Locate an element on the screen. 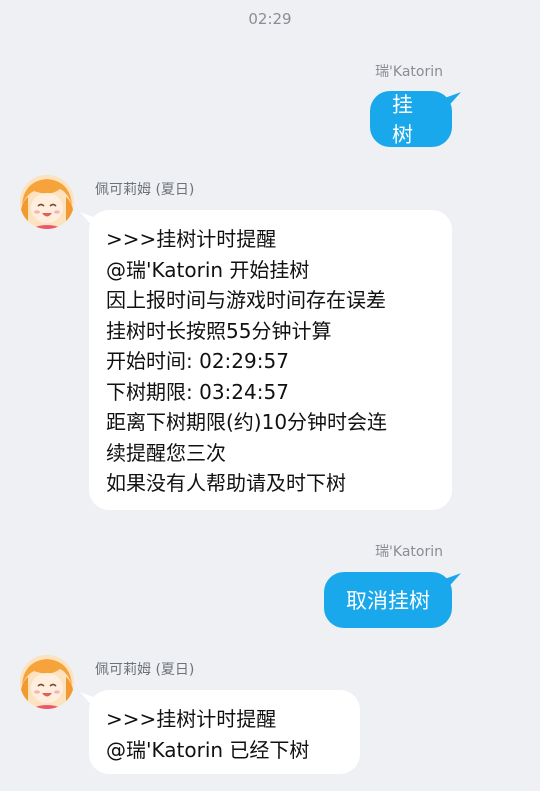 Image resolution: width=540 pixels, height=791 pixels. sent-message-bubble: 挂树 is located at coordinates (411, 119).